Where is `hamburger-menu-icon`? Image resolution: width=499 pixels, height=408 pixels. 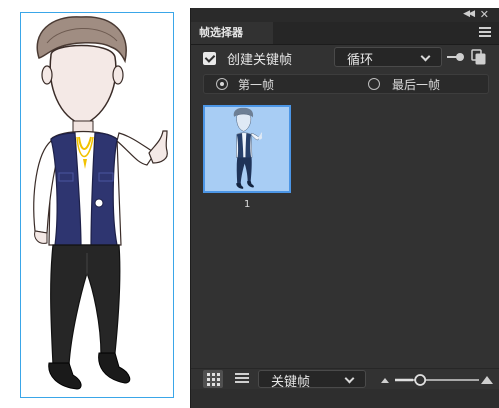
hamburger-menu-icon is located at coordinates (485, 32).